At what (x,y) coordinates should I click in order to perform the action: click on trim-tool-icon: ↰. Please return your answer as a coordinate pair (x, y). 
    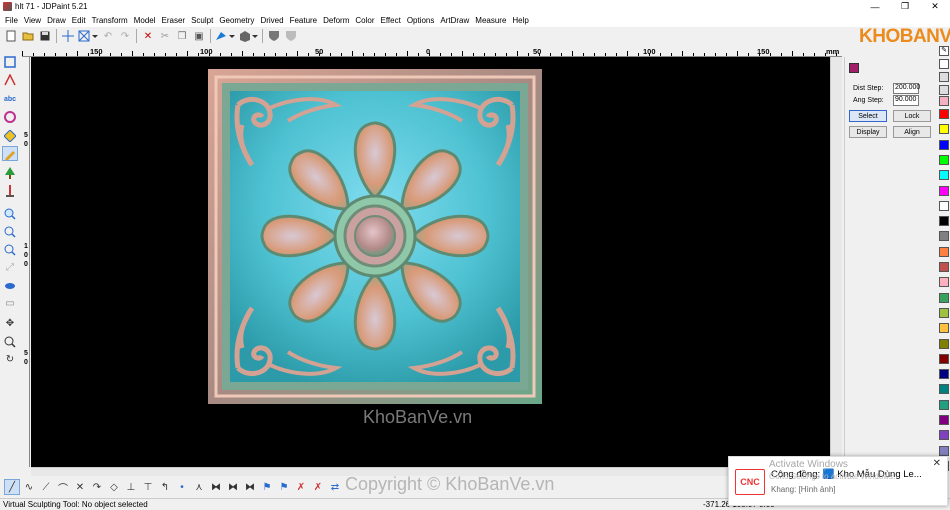
    Looking at the image, I should click on (165, 487).